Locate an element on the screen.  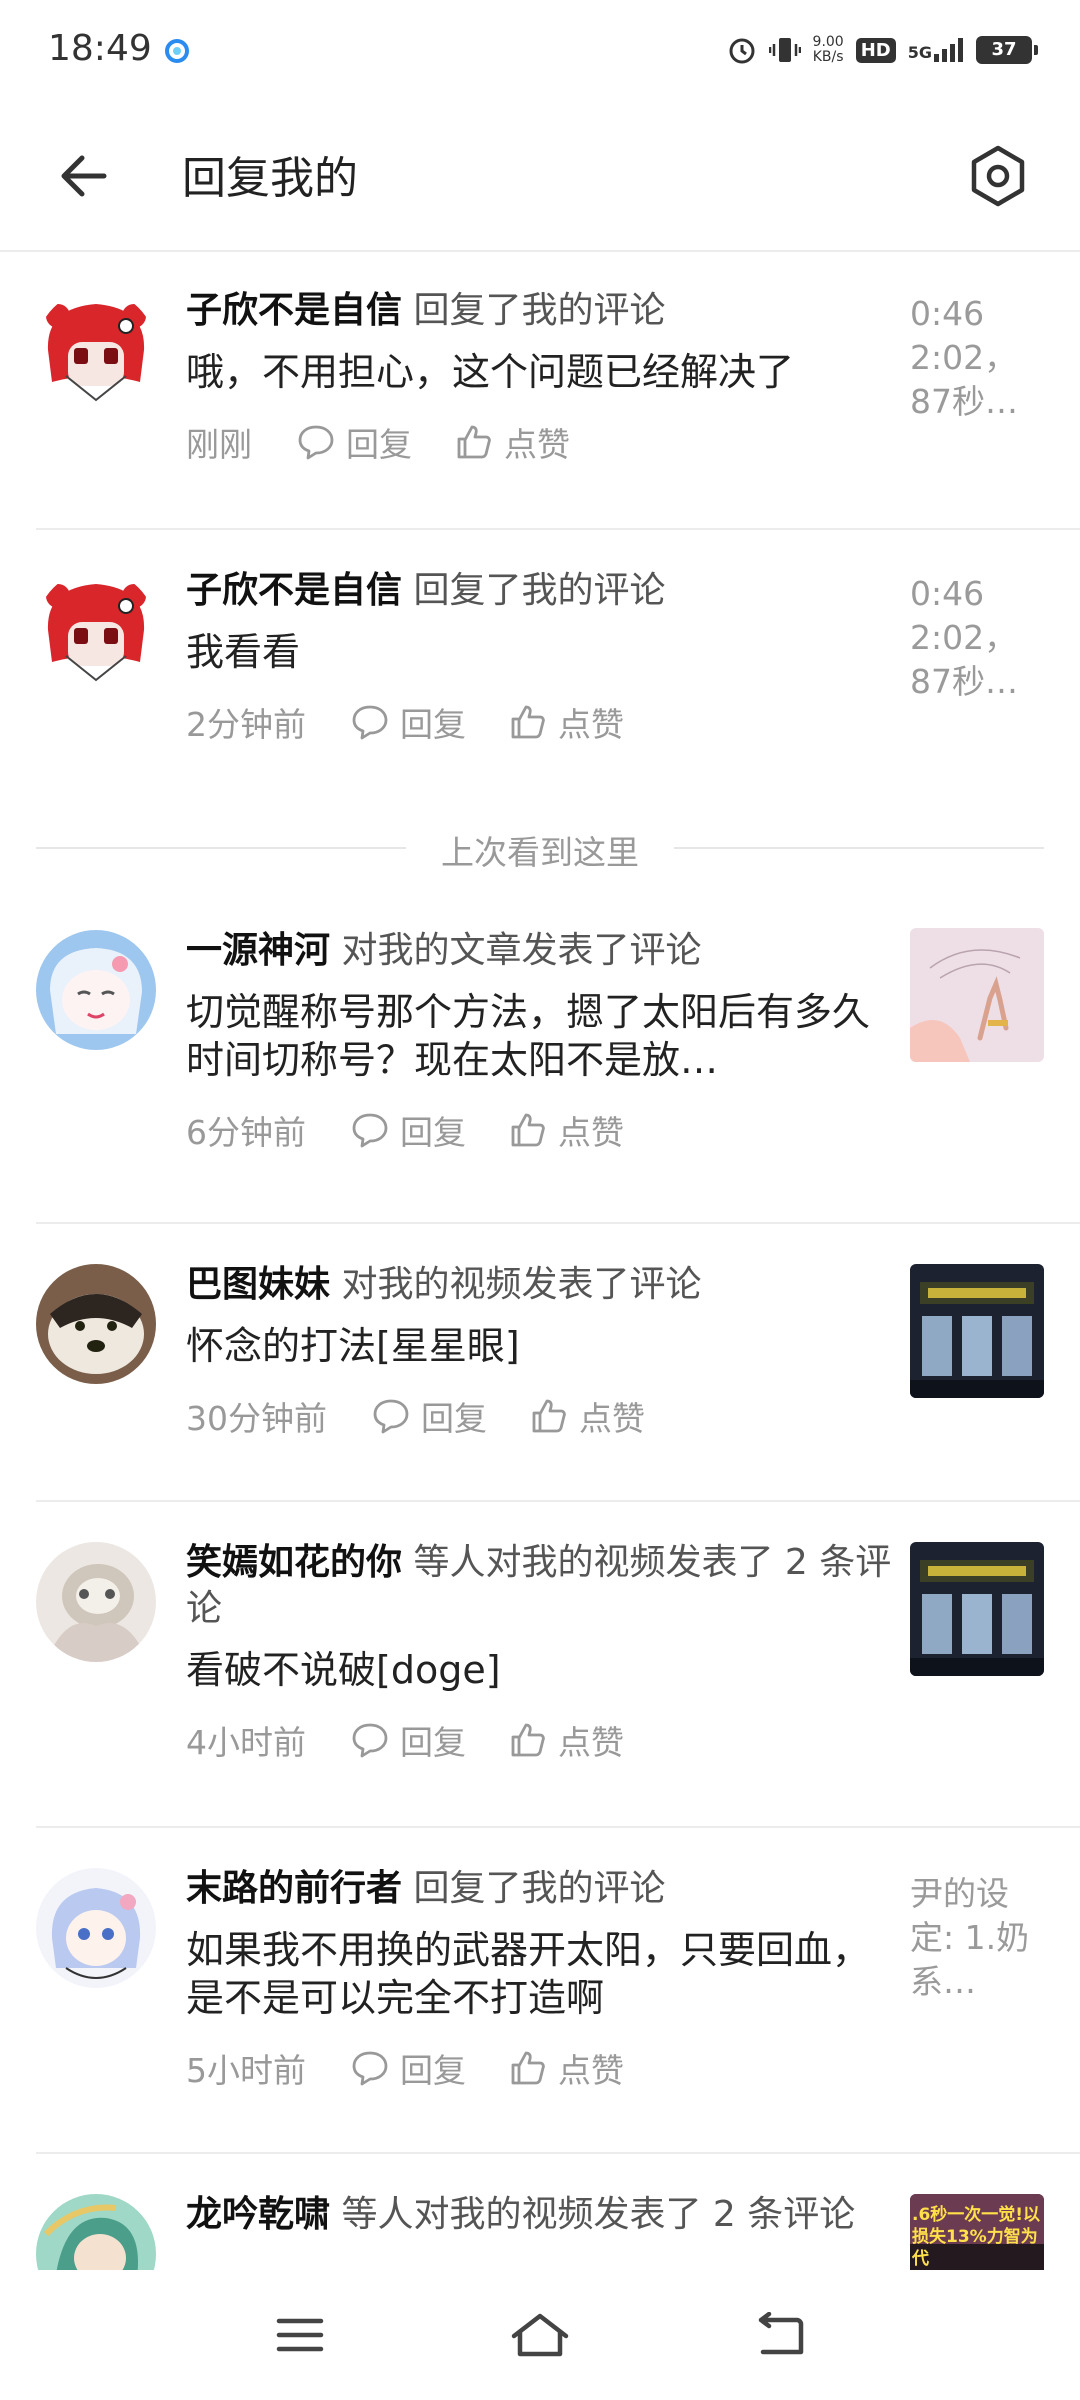
action-text: 等人对我的视频发表了 2 条评论 is located at coordinates (598, 2214).